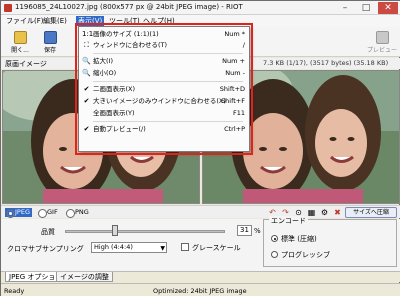  What do you see at coordinates (162, 248) in the screenshot?
I see `chevron-down-icon: ▼` at bounding box center [162, 248].